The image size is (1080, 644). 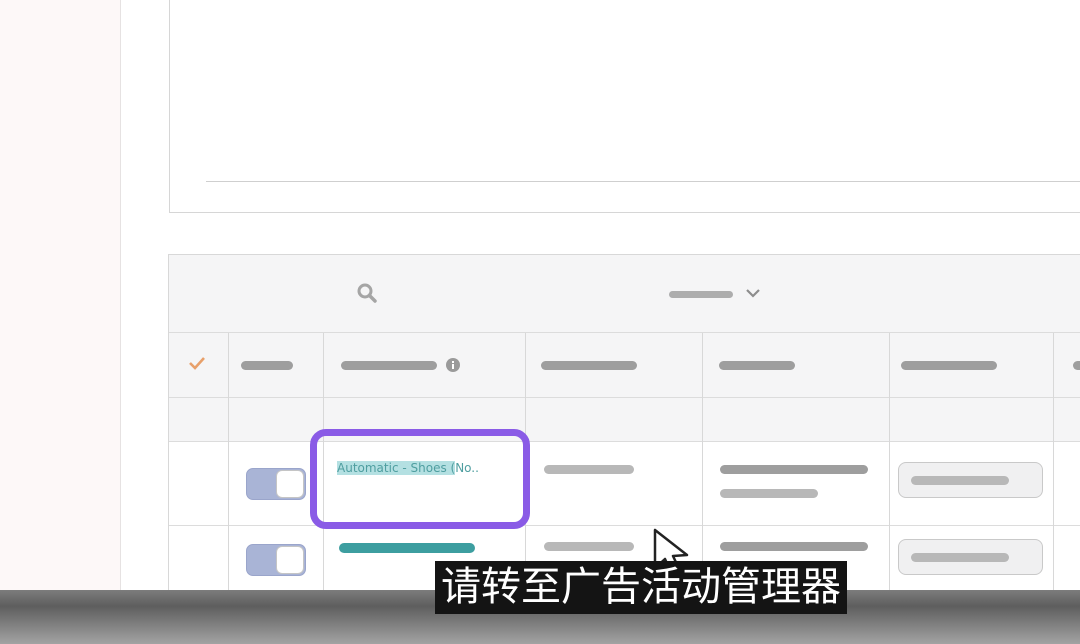 What do you see at coordinates (453, 365) in the screenshot?
I see `info-icon` at bounding box center [453, 365].